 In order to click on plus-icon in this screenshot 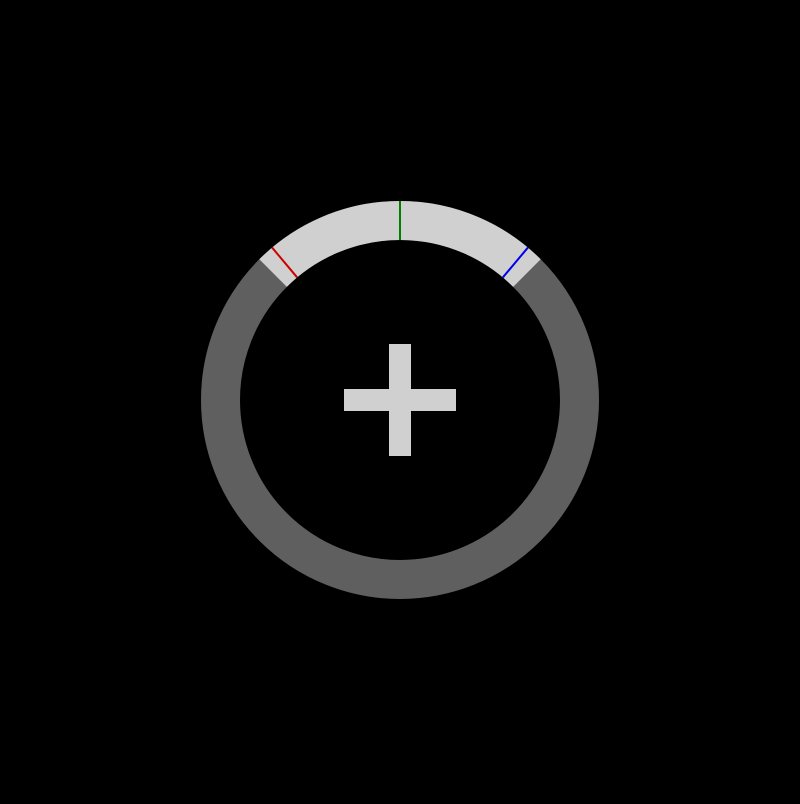, I will do `click(400, 400)`.